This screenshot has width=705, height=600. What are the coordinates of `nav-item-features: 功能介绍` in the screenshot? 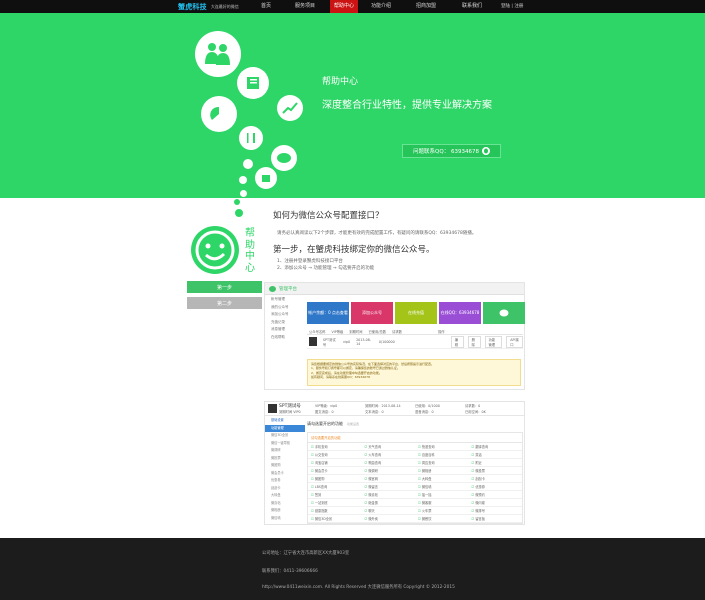 It's located at (381, 6).